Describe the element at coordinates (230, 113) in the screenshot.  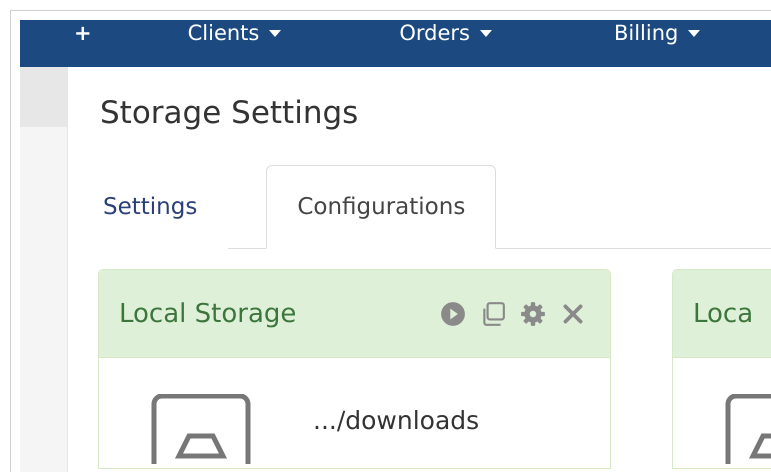
I see `page-title: Storage Settings` at that location.